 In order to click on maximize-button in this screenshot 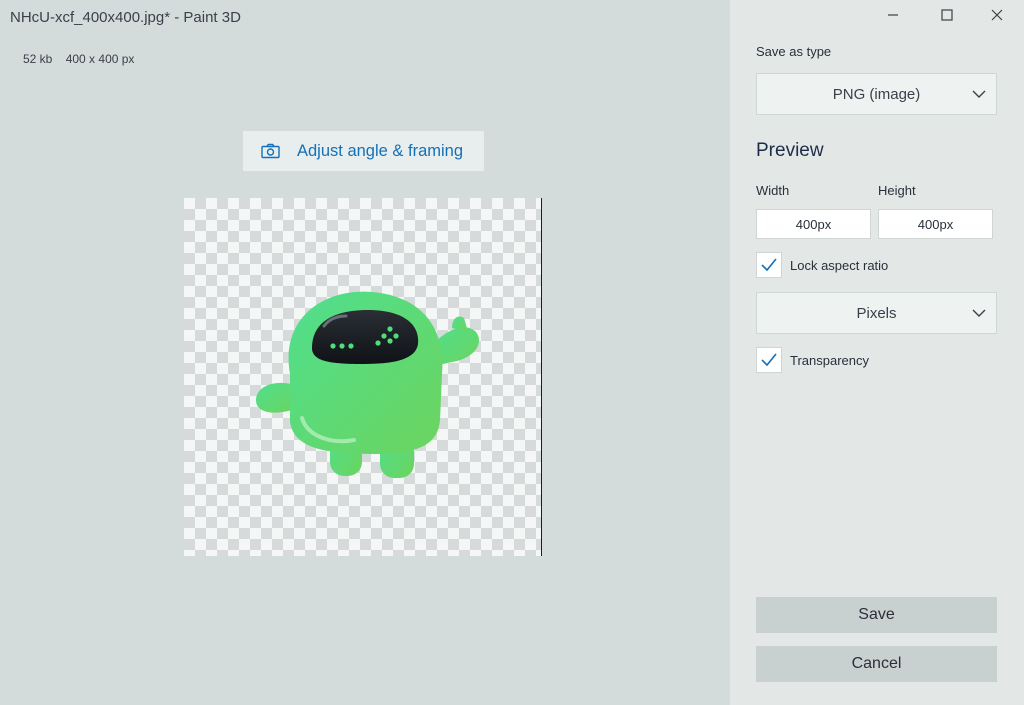, I will do `click(947, 17)`.